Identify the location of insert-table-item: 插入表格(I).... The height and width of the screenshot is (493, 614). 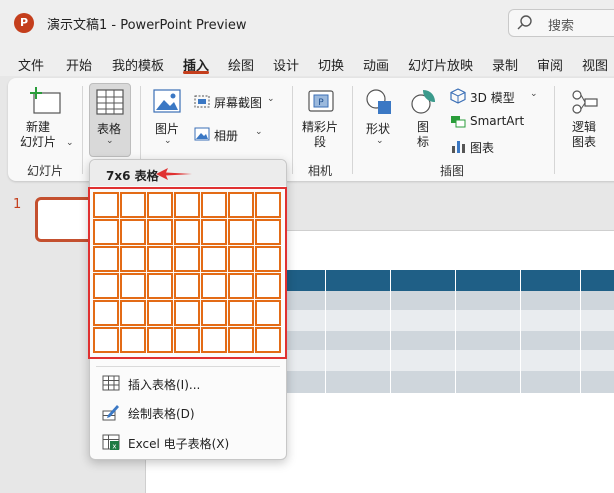
(188, 383).